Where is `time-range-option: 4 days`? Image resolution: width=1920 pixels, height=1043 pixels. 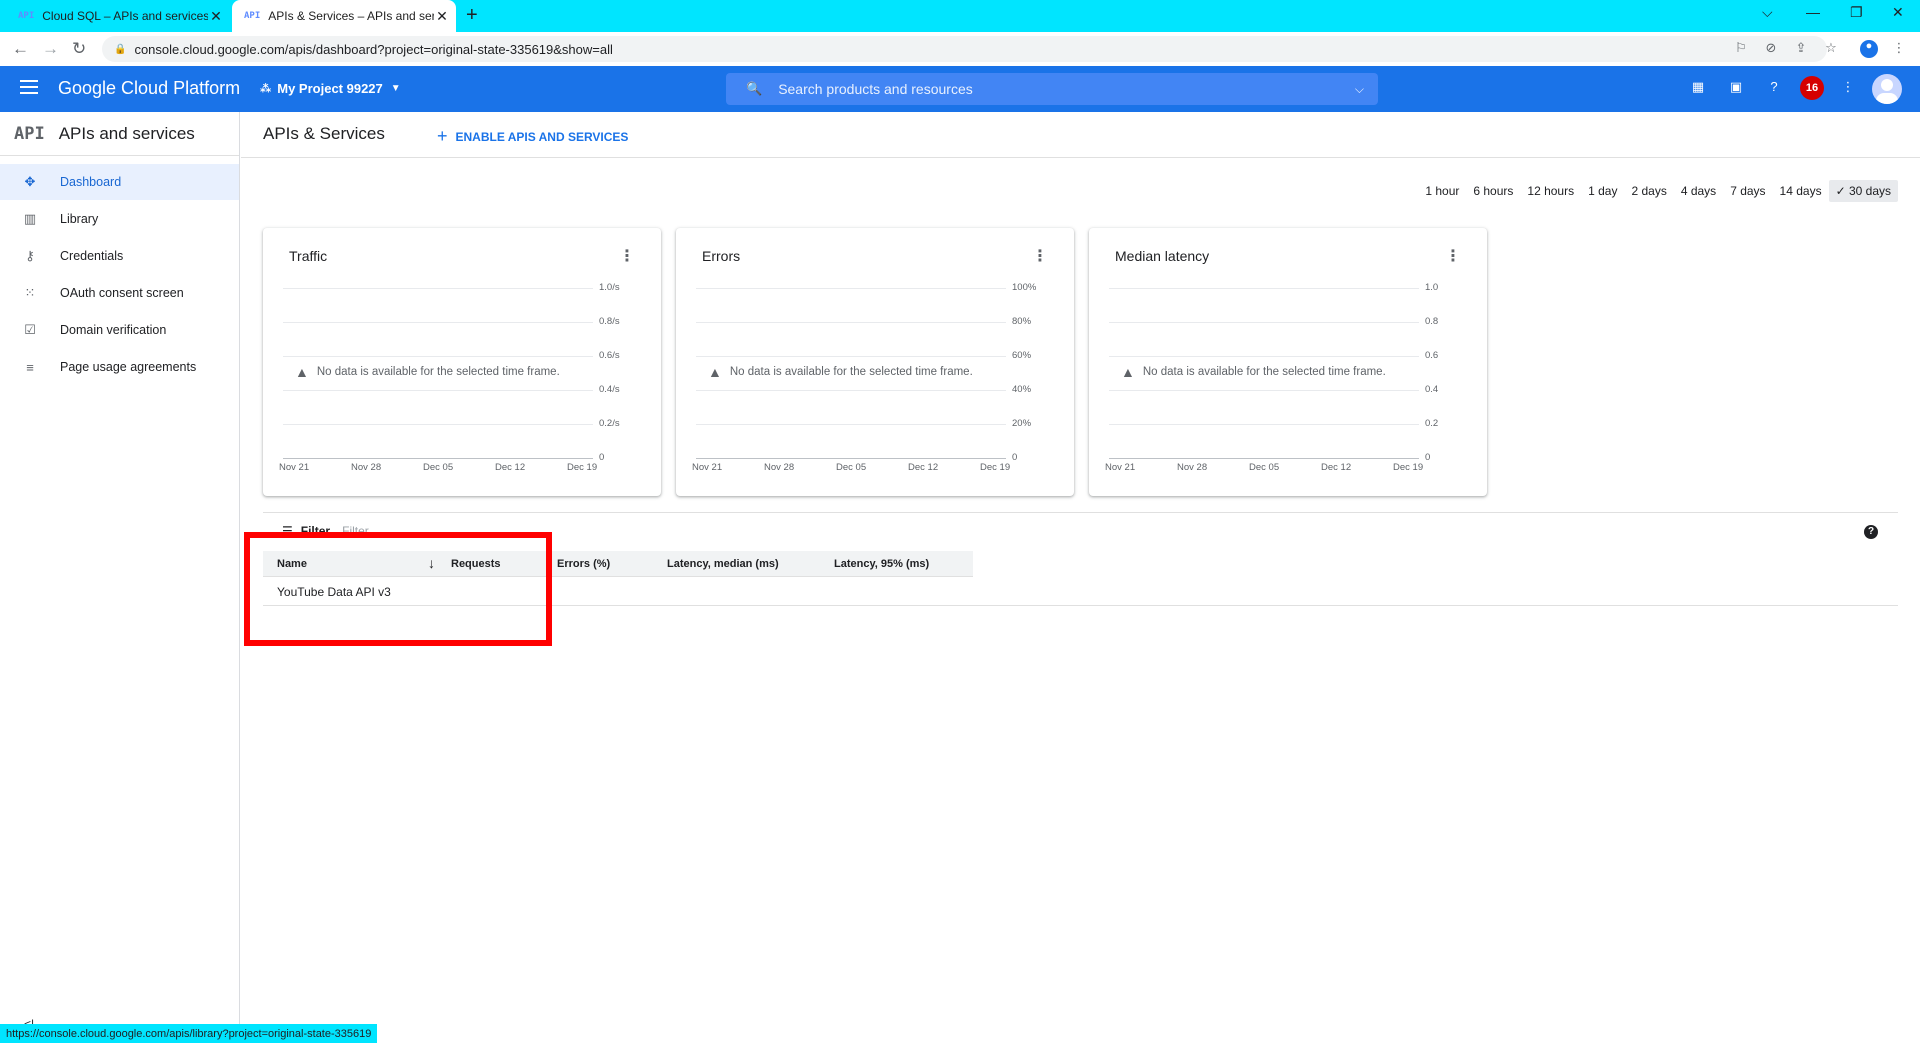
time-range-option: 4 days is located at coordinates (1698, 191).